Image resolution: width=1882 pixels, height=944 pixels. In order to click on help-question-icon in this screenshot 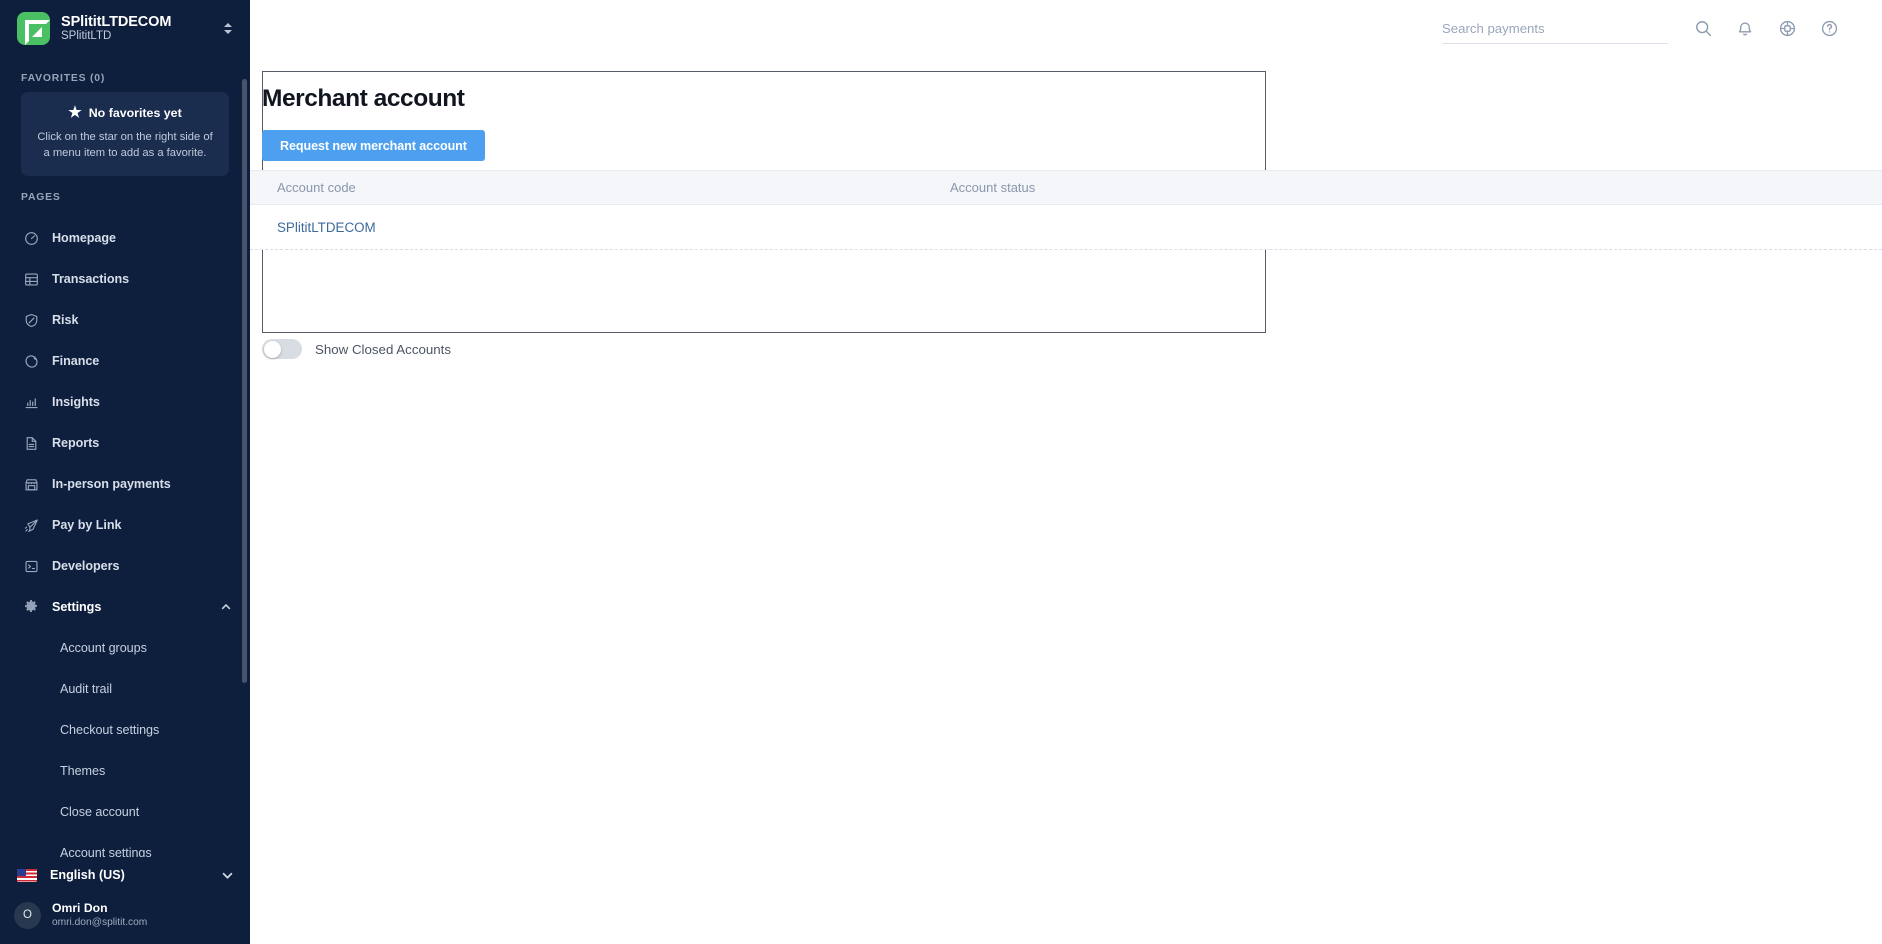, I will do `click(1829, 29)`.